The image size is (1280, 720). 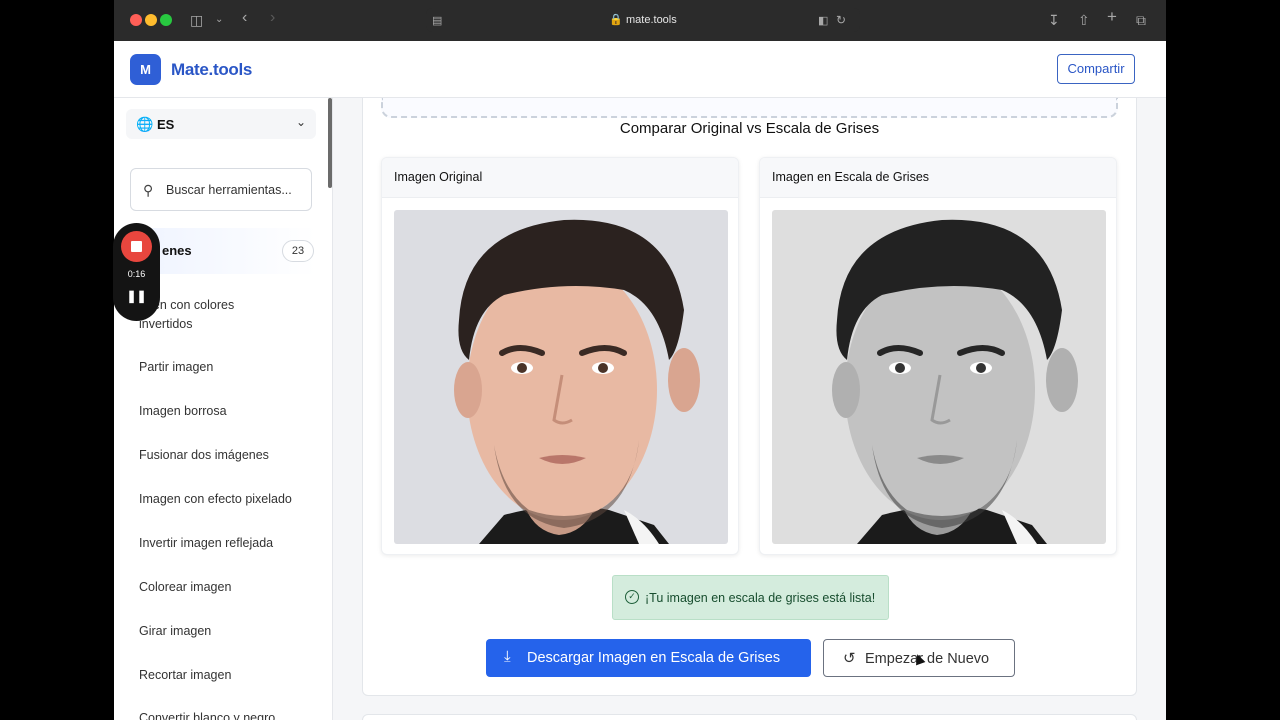 What do you see at coordinates (927, 659) in the screenshot?
I see `restart-label: Empezar de Nuevo` at bounding box center [927, 659].